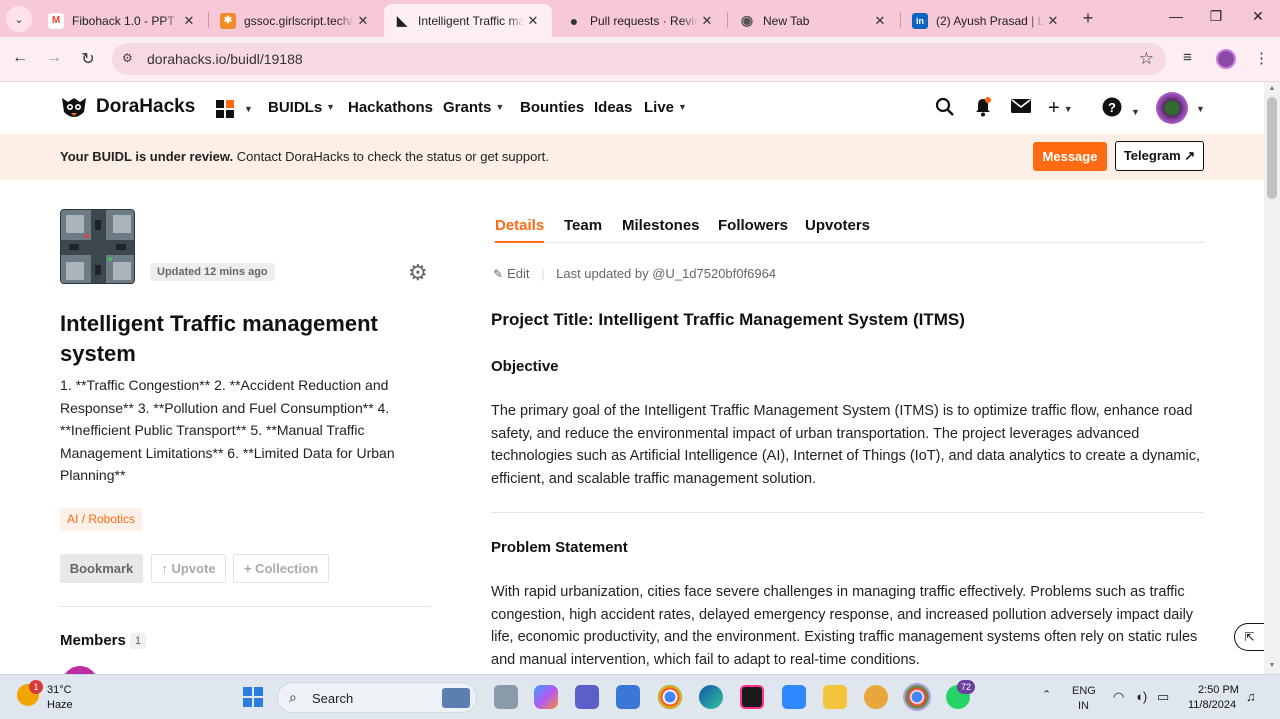  I want to click on scrollbar-thumb, so click(1272, 148).